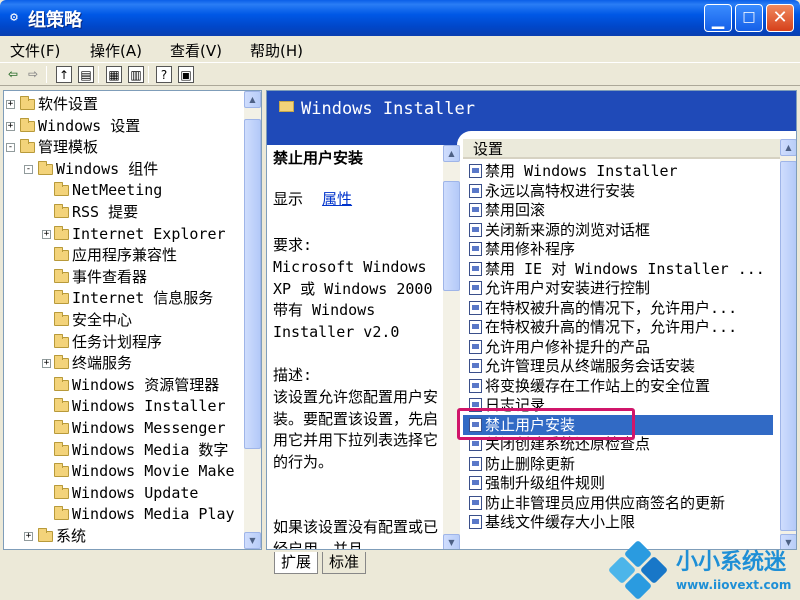 The image size is (800, 600). Describe the element at coordinates (35, 50) in the screenshot. I see `menu-file: 文件(F)` at that location.